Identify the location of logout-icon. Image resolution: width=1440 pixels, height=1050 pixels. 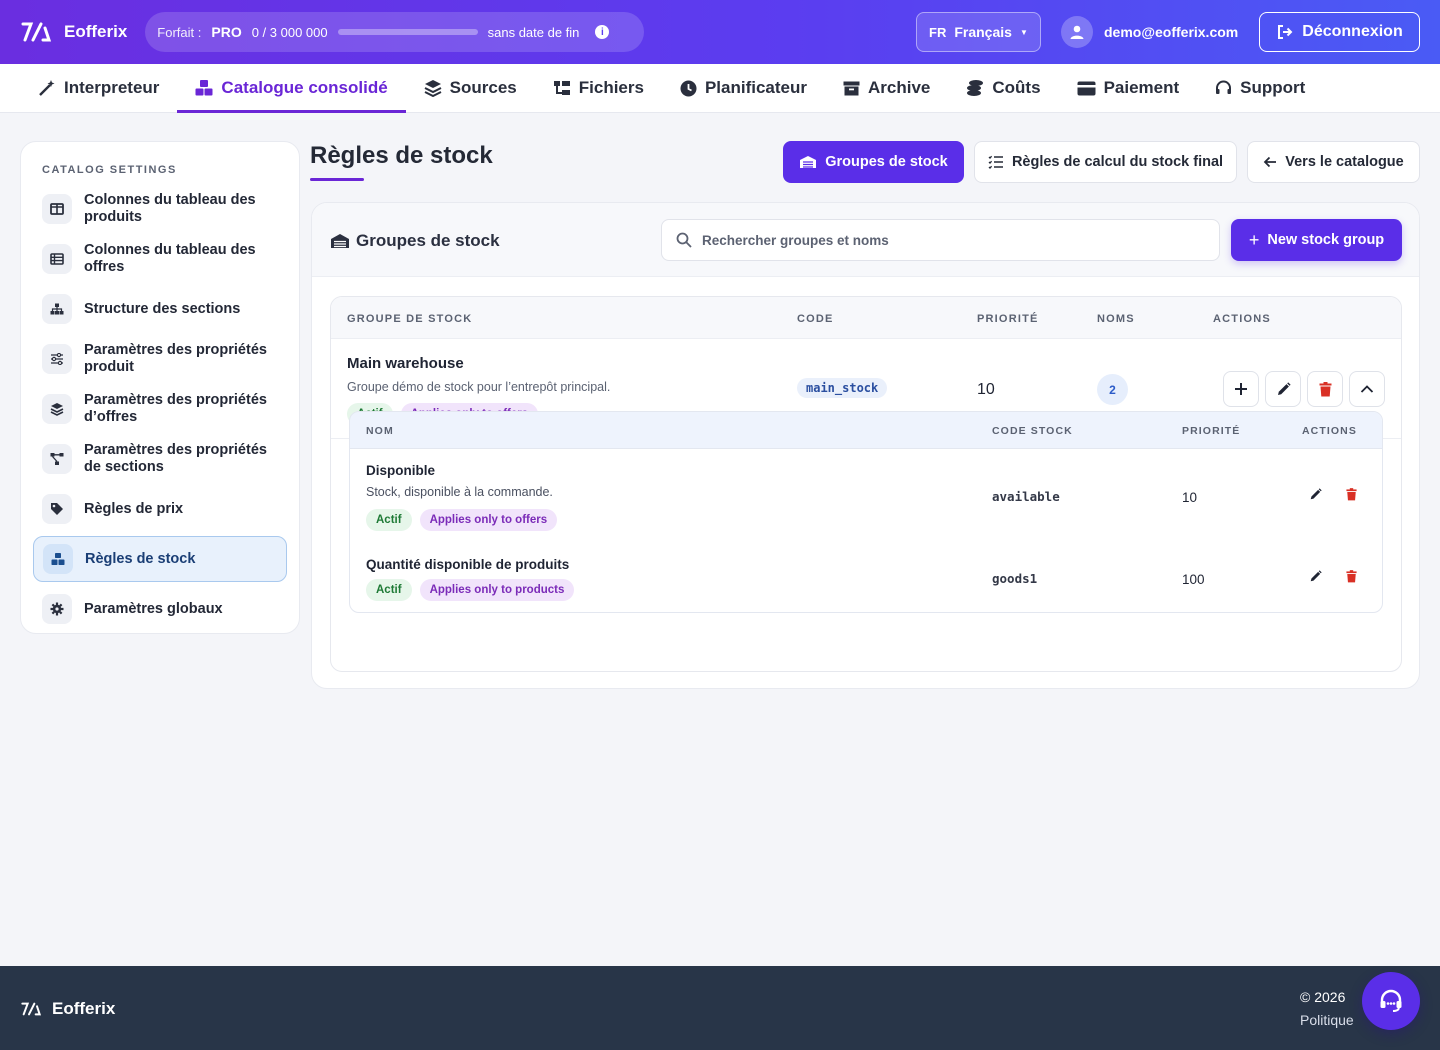
(1285, 32).